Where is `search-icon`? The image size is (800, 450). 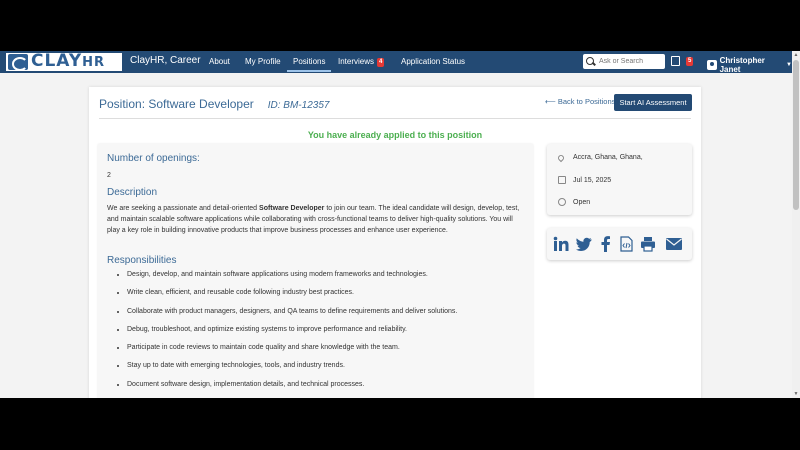
search-icon is located at coordinates (590, 61).